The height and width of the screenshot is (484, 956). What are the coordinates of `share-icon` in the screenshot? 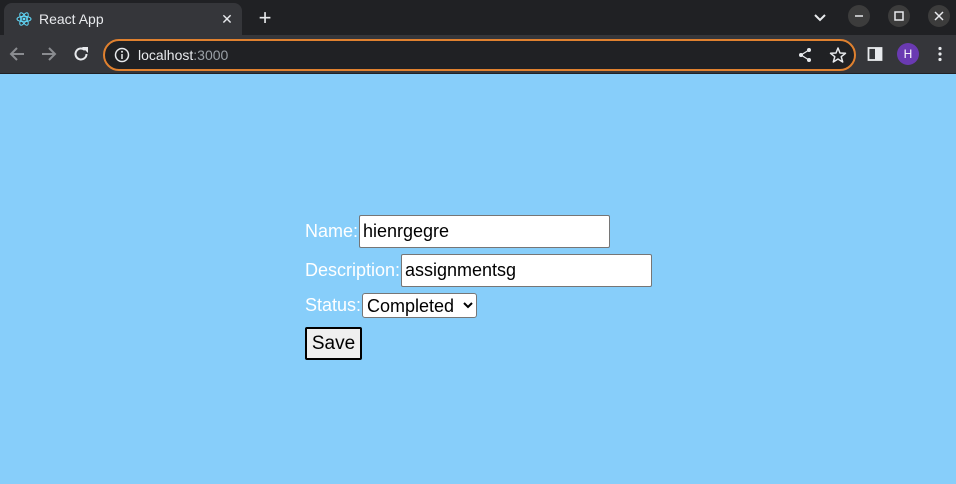 It's located at (805, 55).